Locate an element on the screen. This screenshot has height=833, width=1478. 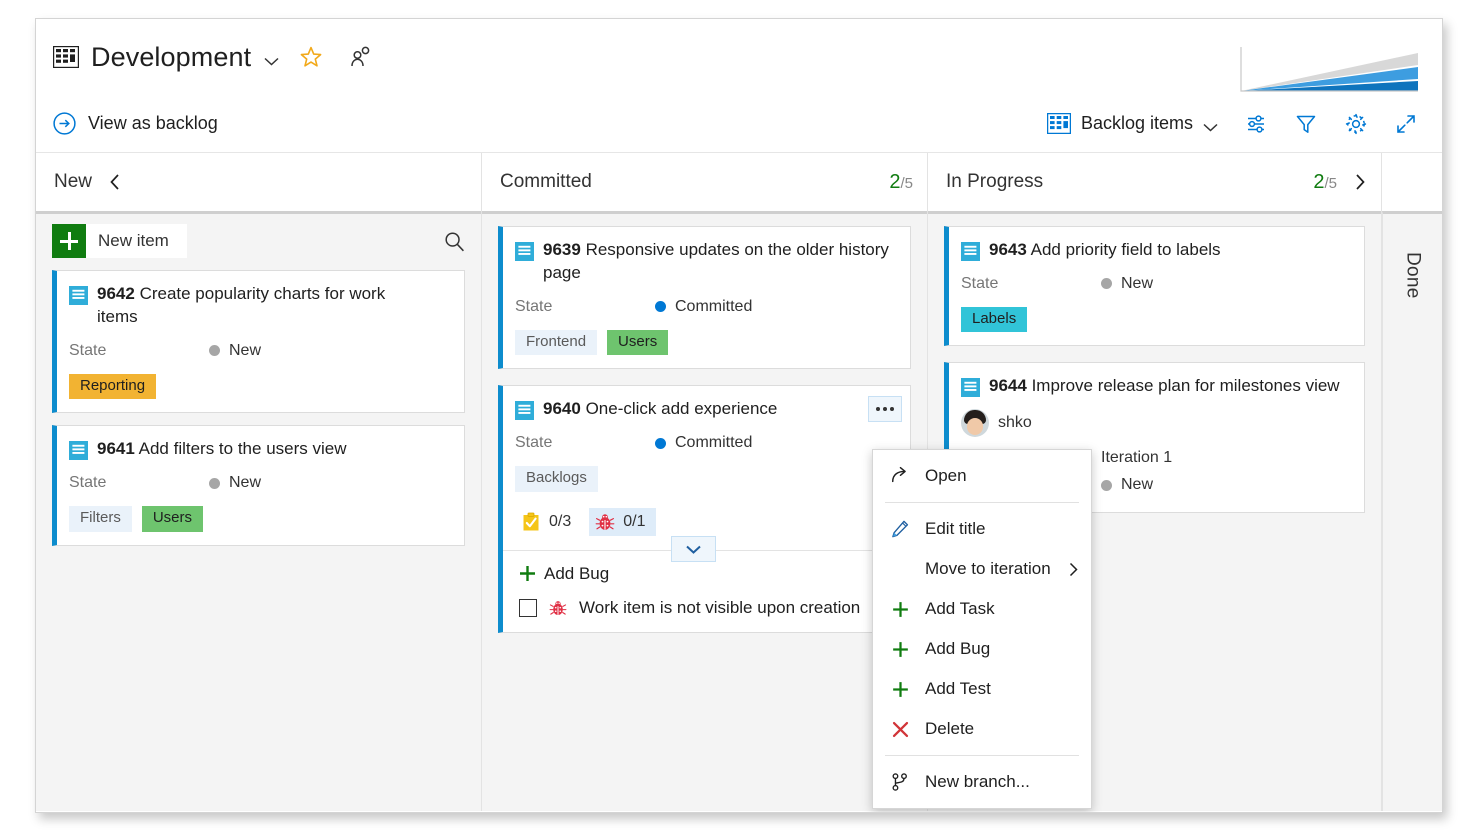
add-bug-label: Add Bug is located at coordinates (577, 573).